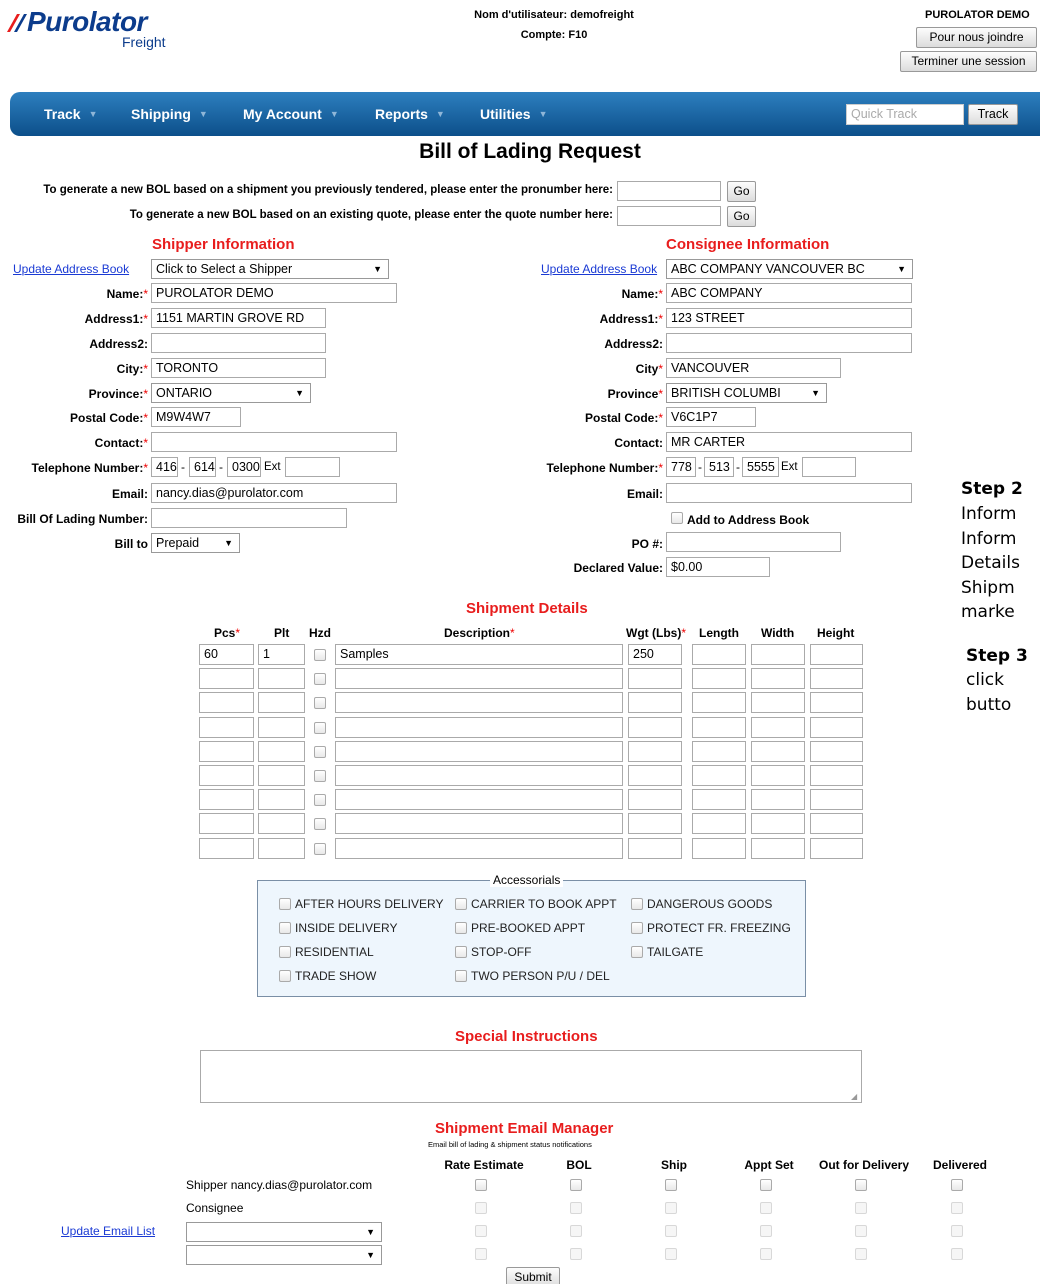 The height and width of the screenshot is (1284, 1040). I want to click on shipper-update-address-link: Update Address Book, so click(71, 269).